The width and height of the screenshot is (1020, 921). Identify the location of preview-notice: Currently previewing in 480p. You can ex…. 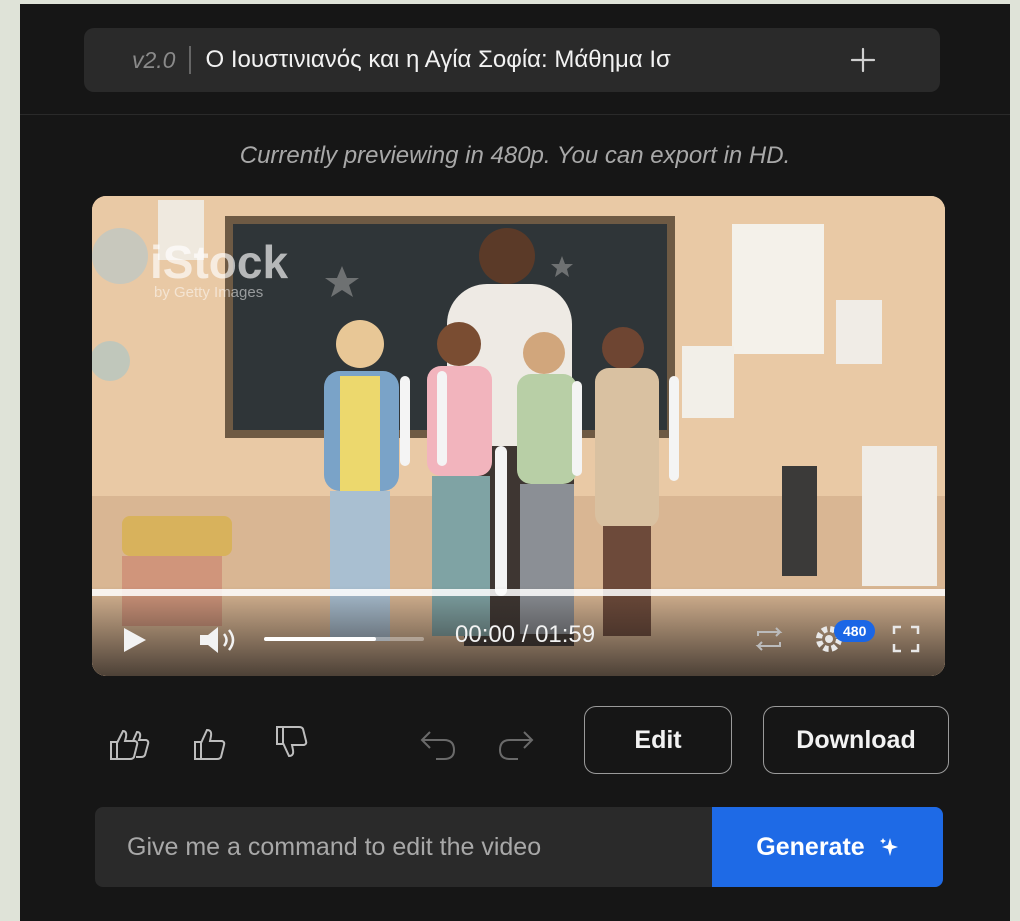
(515, 155).